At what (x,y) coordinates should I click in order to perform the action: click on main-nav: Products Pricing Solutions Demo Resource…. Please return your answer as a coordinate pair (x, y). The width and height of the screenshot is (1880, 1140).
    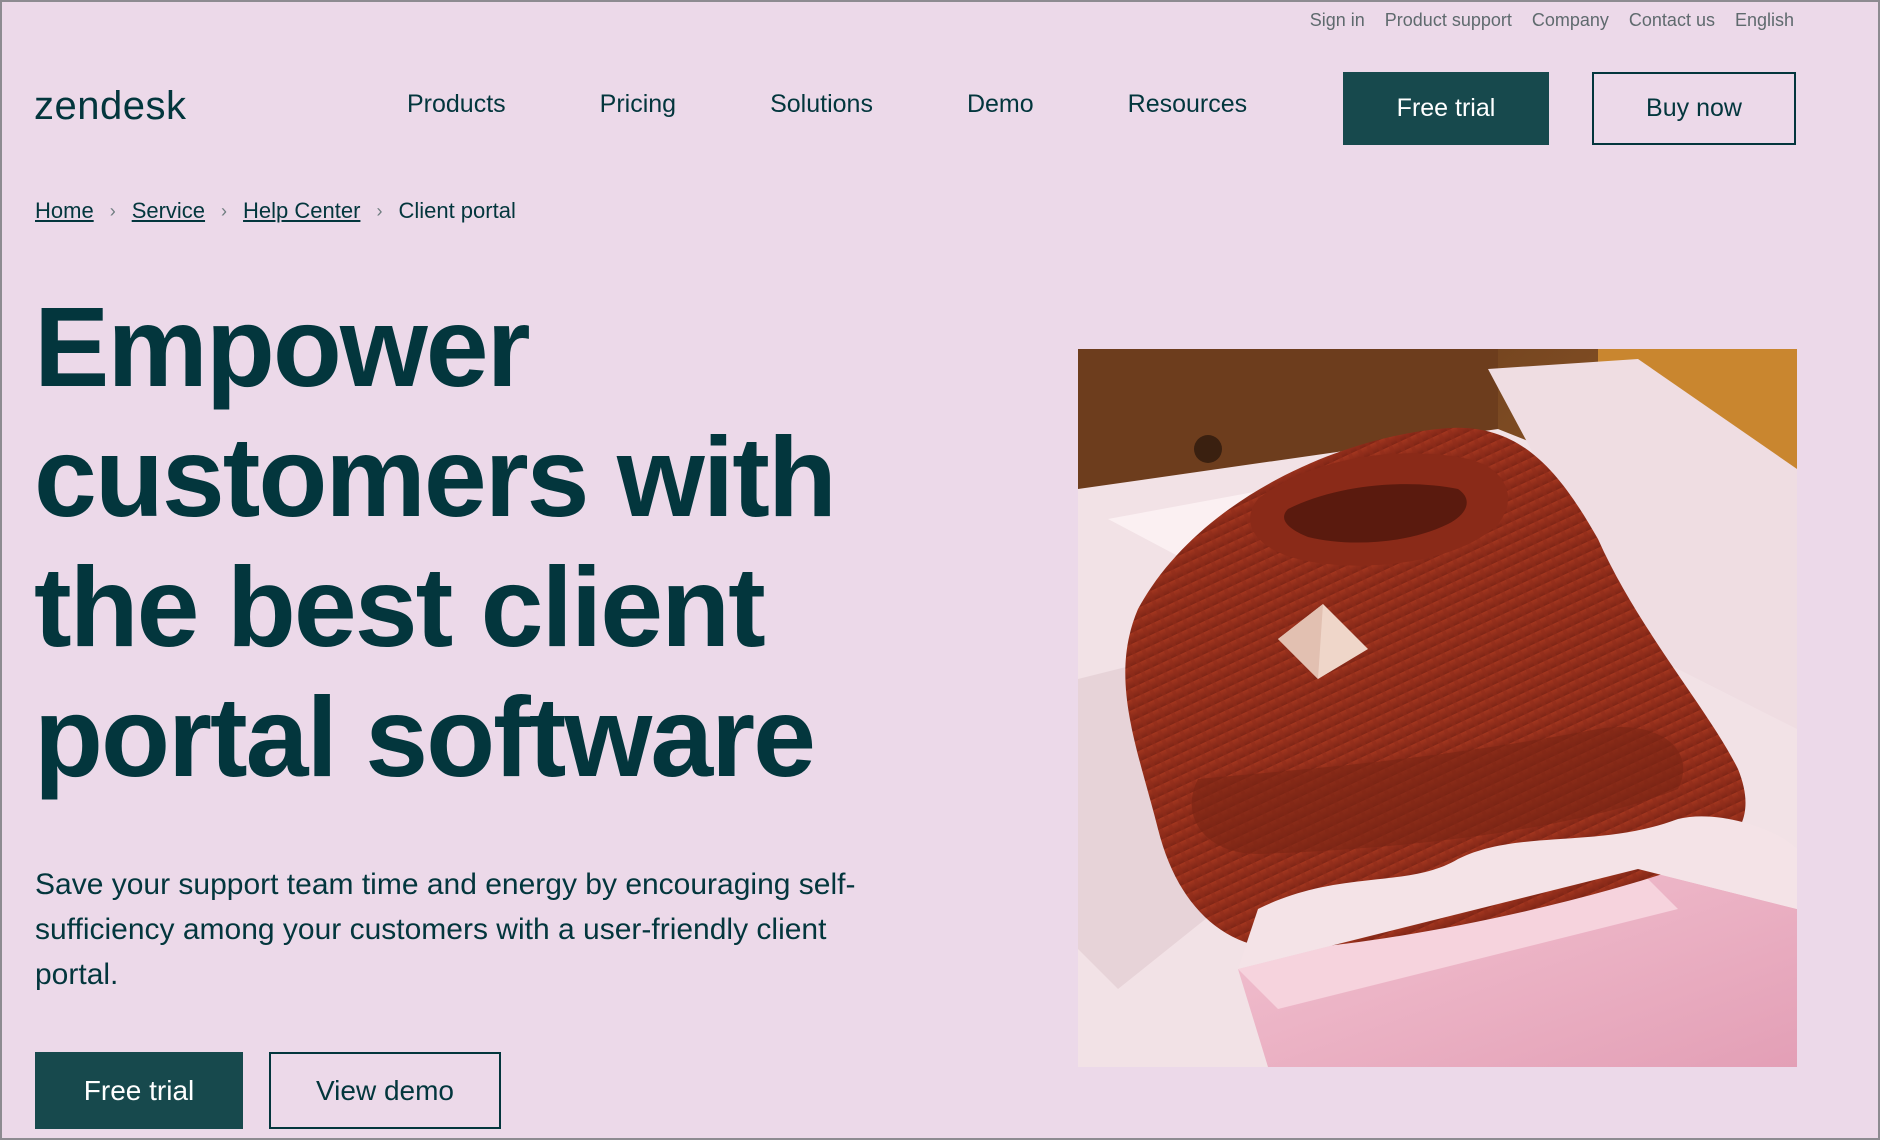
    Looking at the image, I should click on (827, 104).